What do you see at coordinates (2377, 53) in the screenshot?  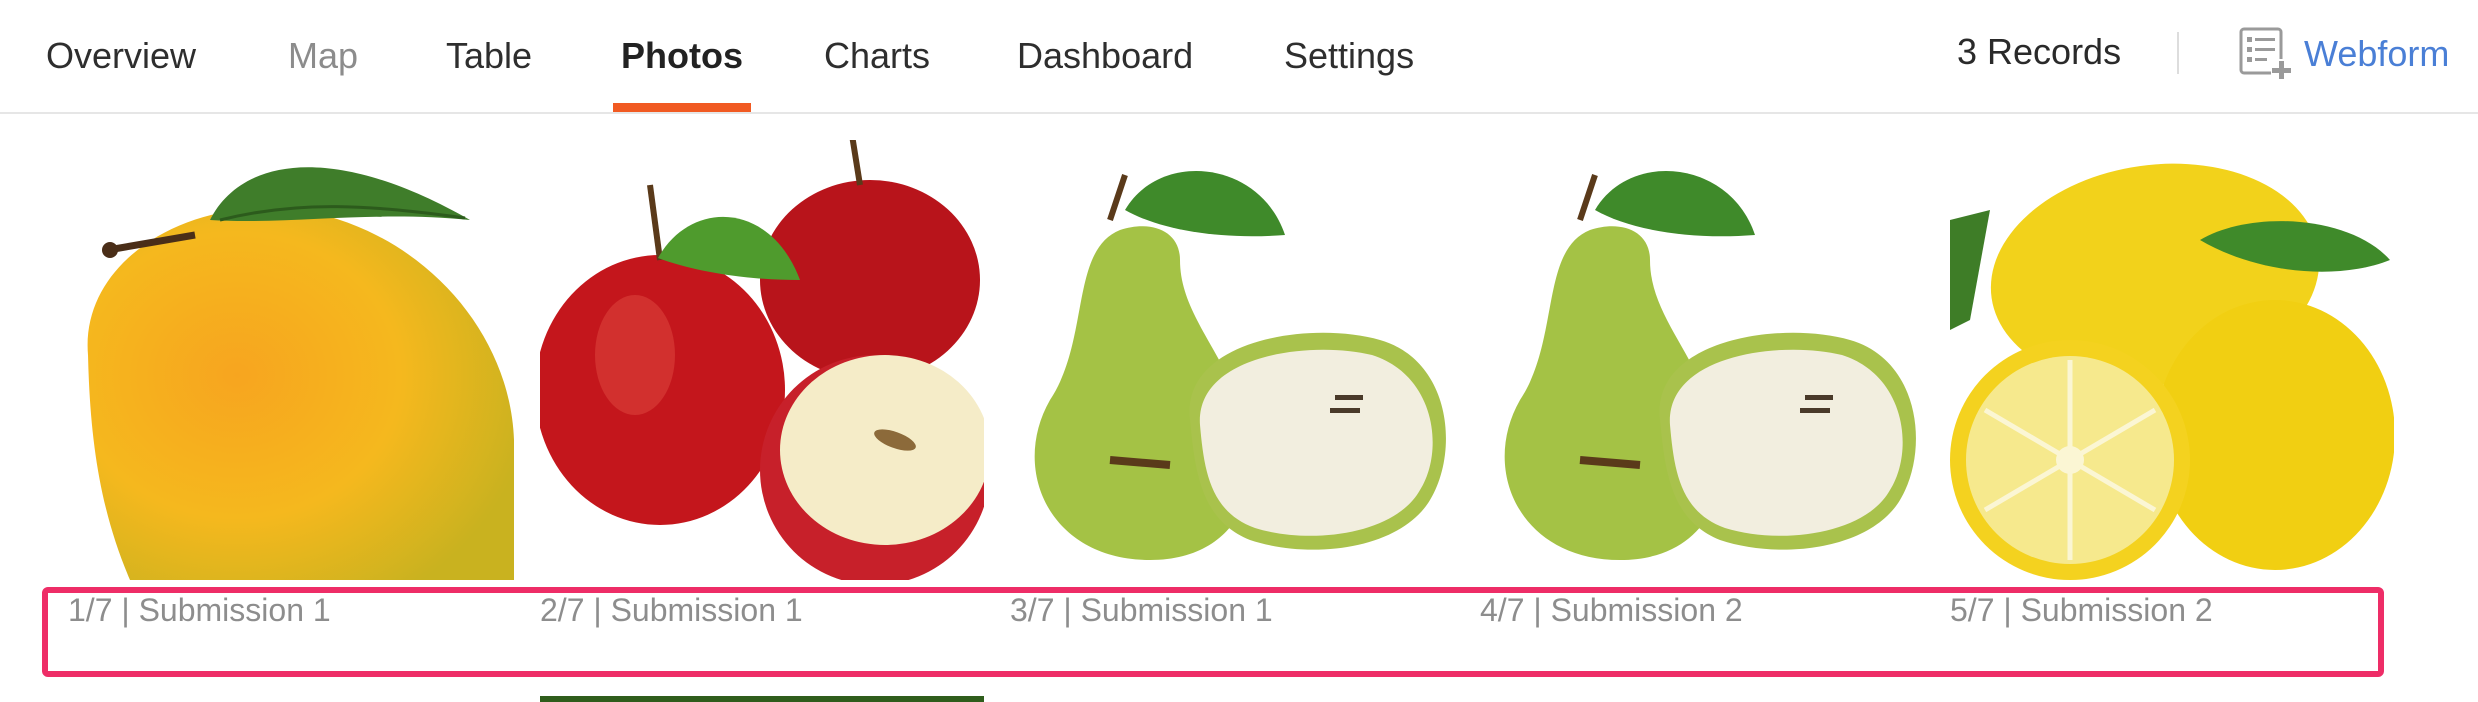 I see `webform-label: Webform` at bounding box center [2377, 53].